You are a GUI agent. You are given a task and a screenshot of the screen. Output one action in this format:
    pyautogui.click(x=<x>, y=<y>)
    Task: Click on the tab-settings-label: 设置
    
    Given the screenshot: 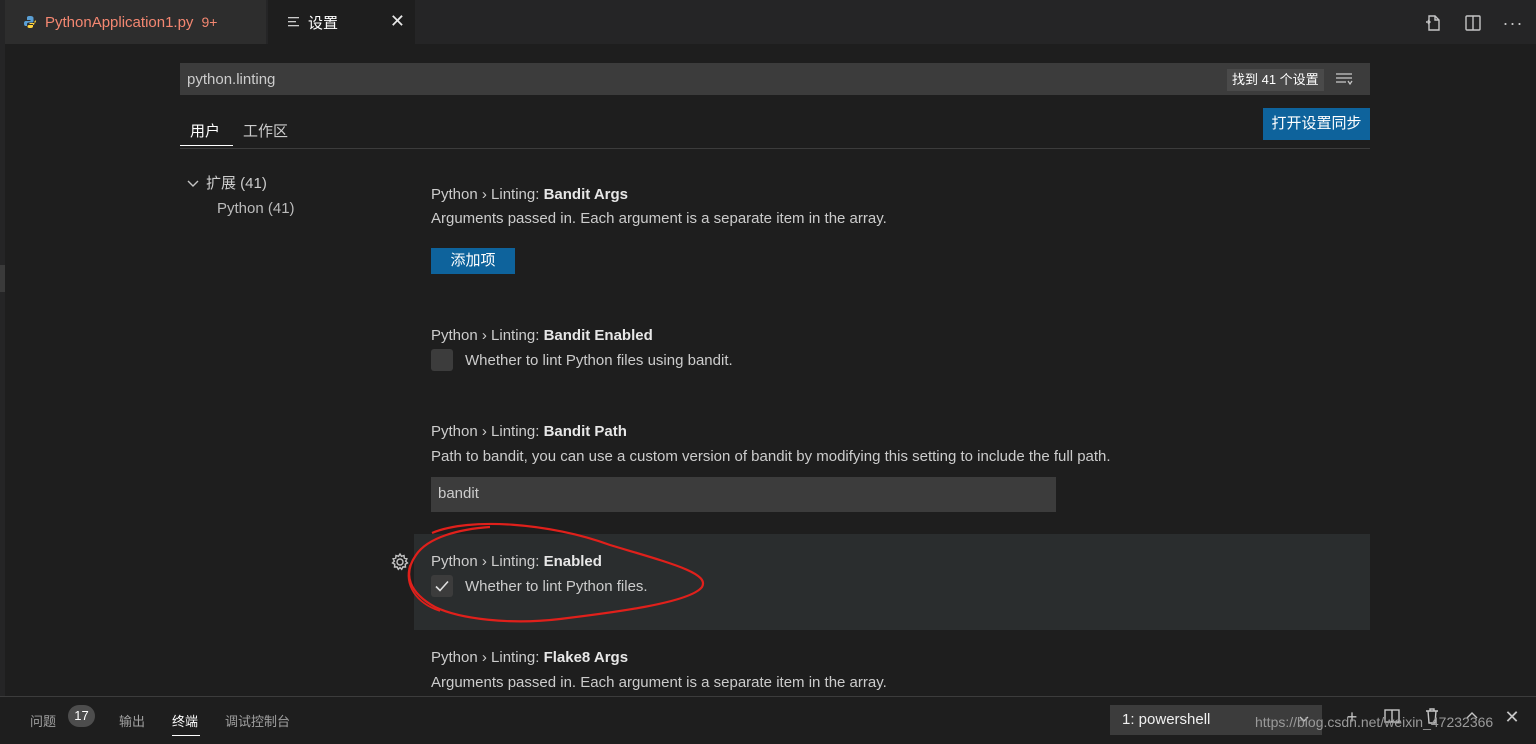 What is the action you would take?
    pyautogui.click(x=323, y=23)
    